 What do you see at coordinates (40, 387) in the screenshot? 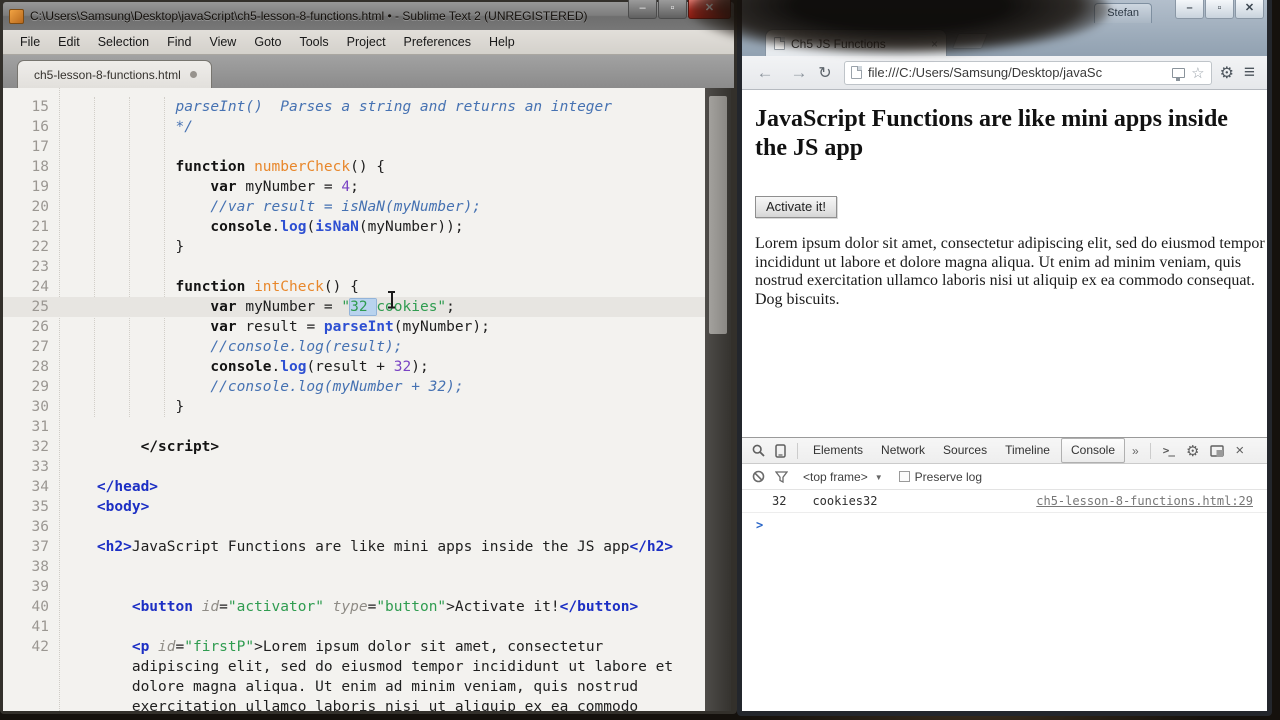
I see `line-number: 29` at bounding box center [40, 387].